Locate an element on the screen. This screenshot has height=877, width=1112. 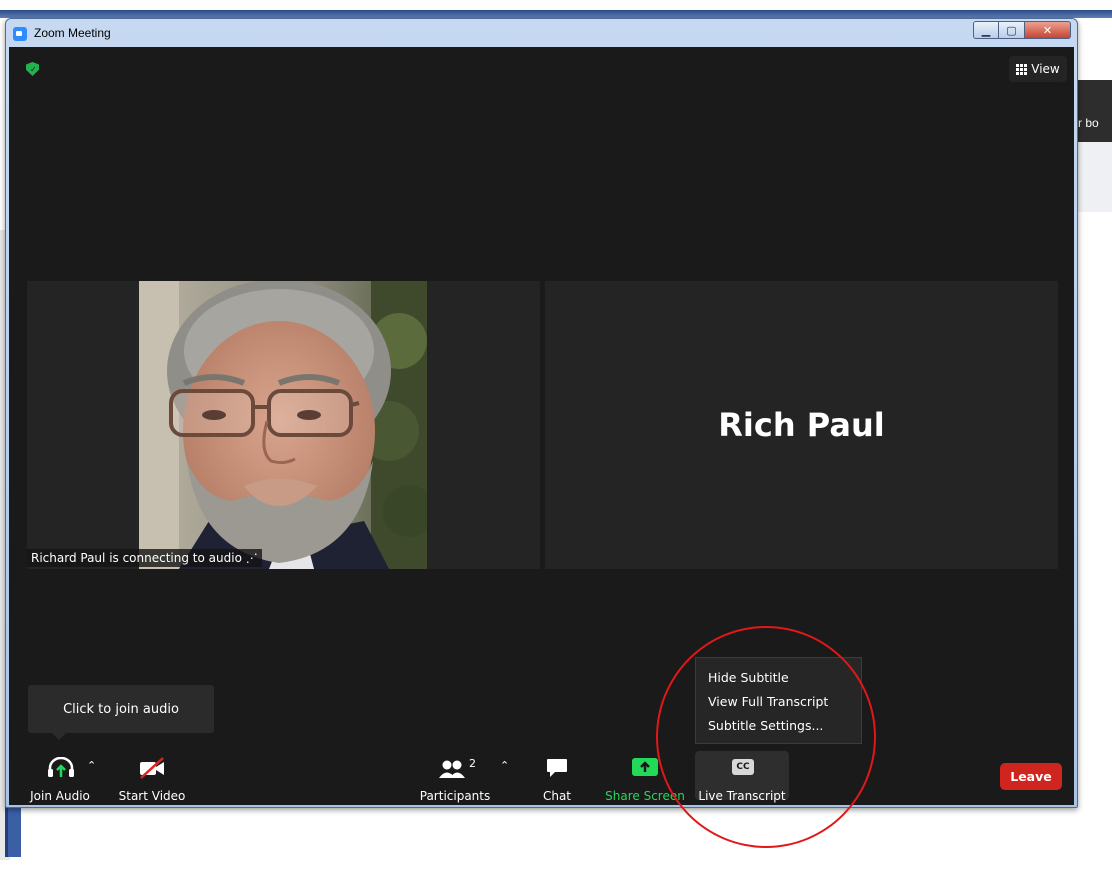
menu-item-view-full-transcript: View Full Transcript is located at coordinates (778, 702).